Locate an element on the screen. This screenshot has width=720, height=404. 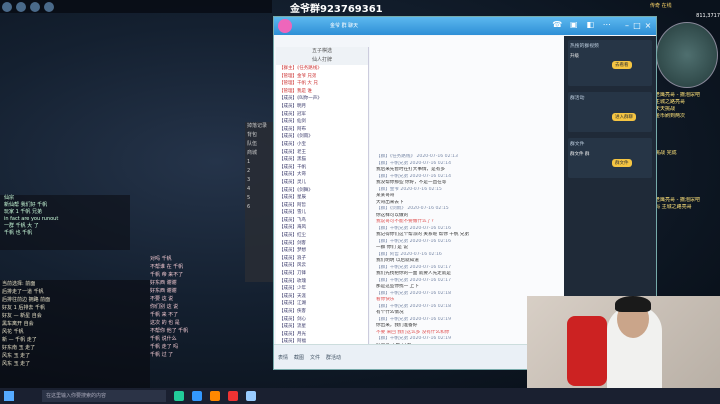
phone-icon: ☎ is located at coordinates (557, 25).